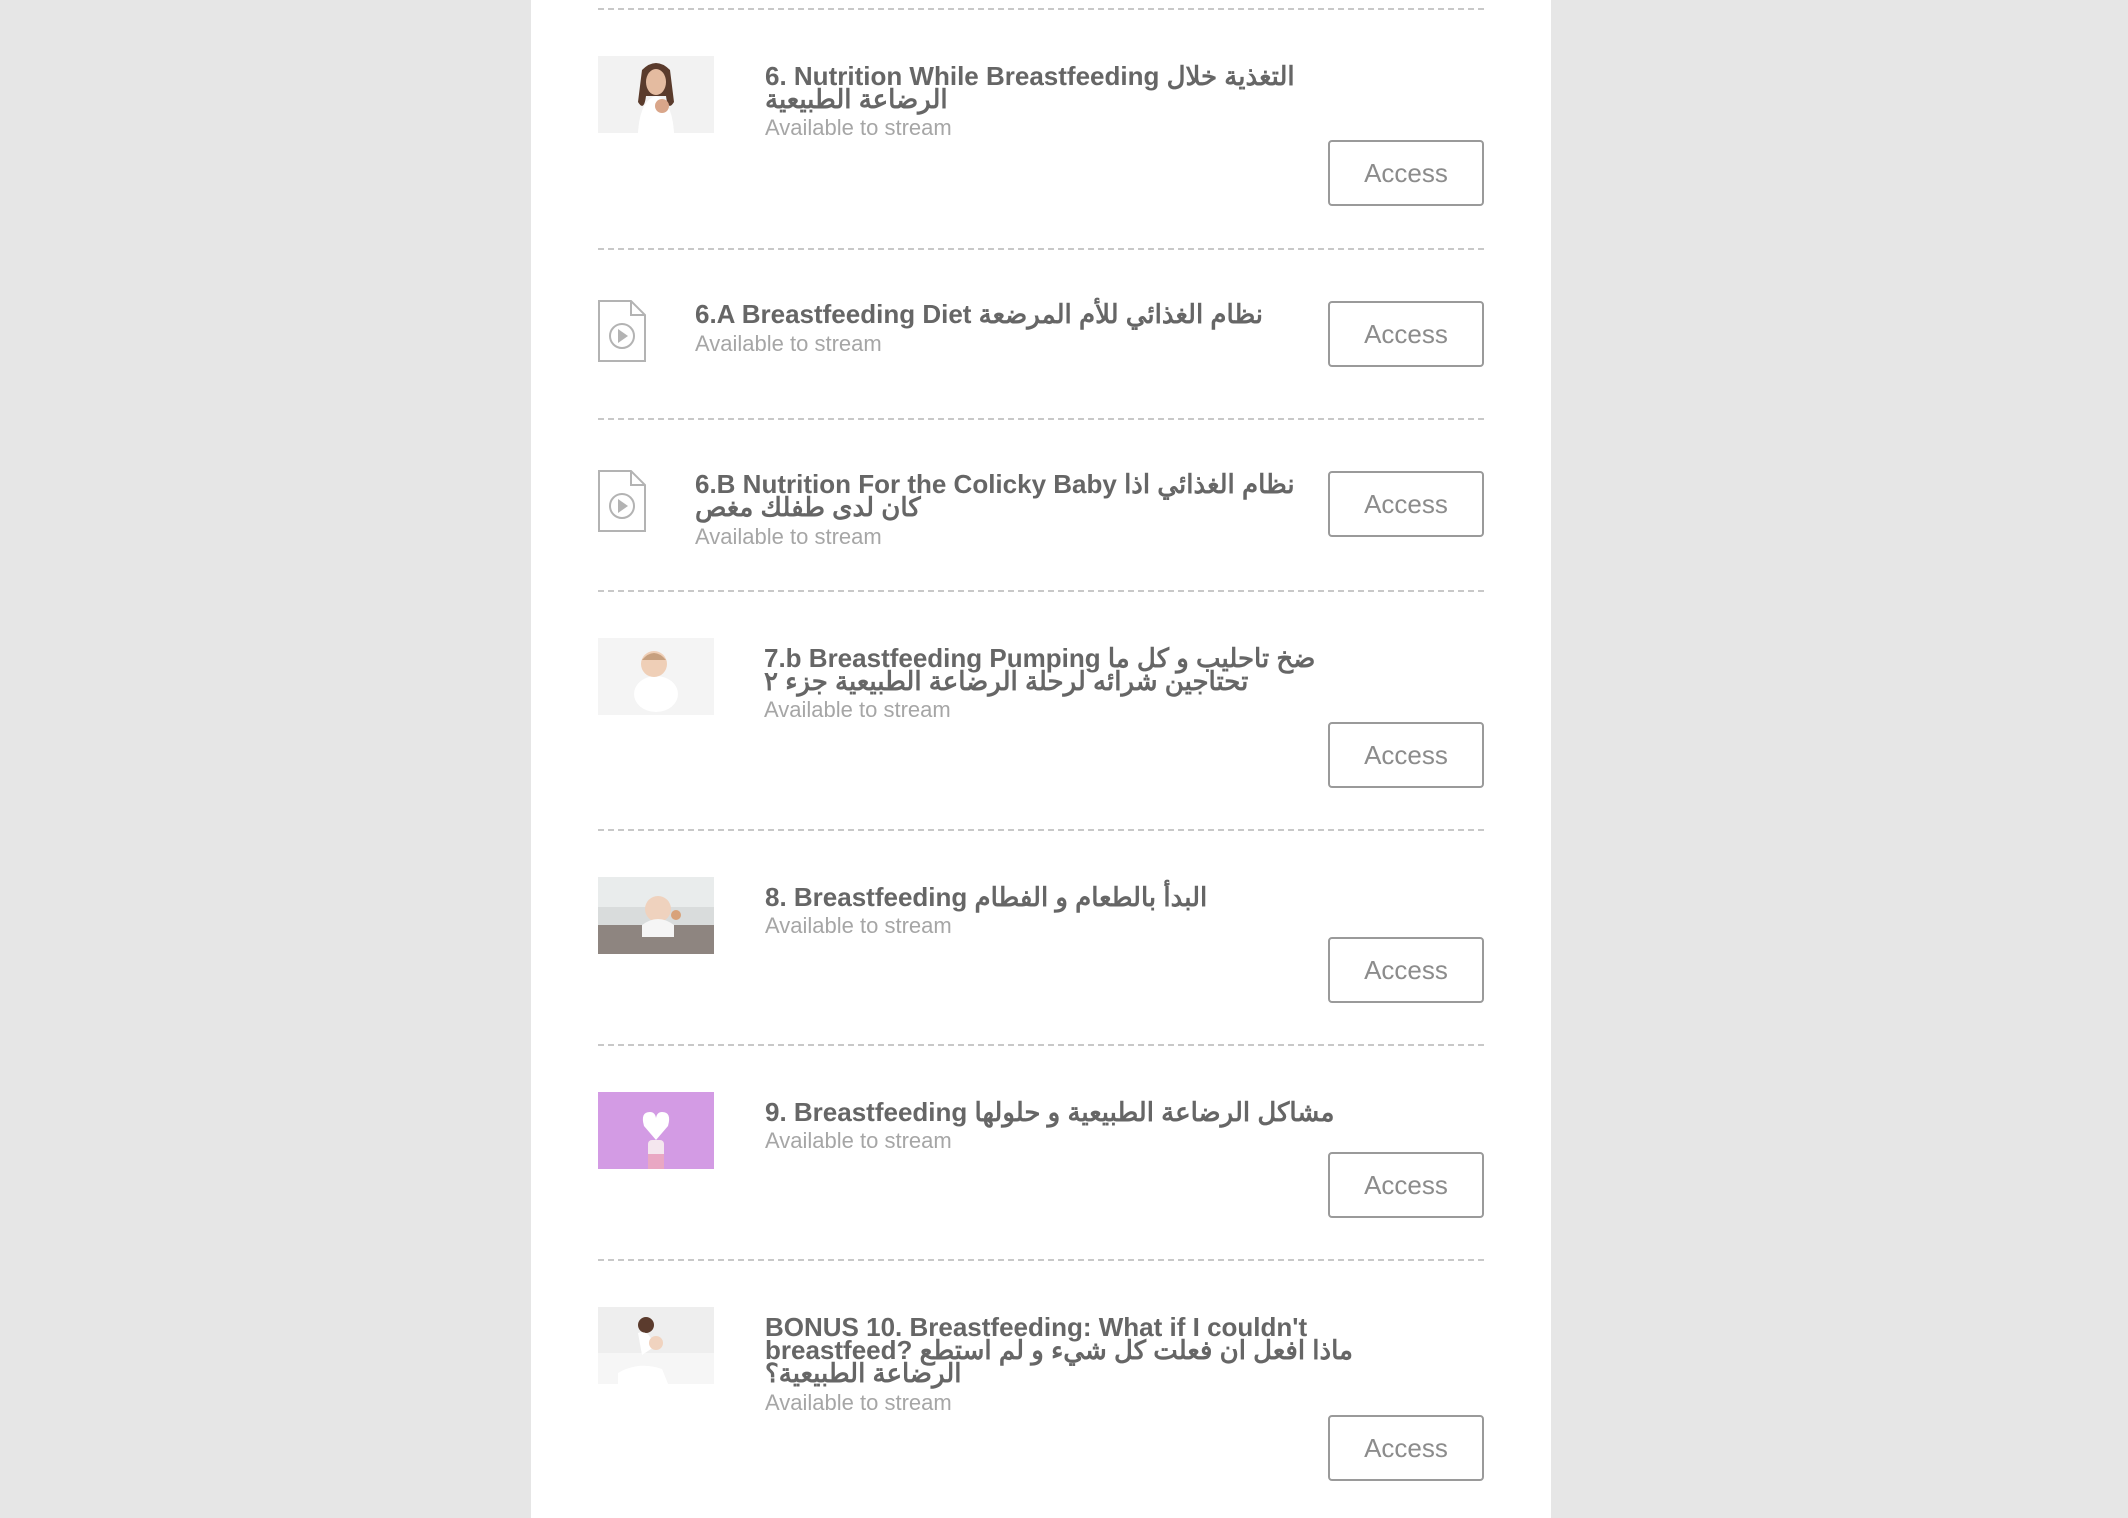 The height and width of the screenshot is (1518, 2128). What do you see at coordinates (1070, 897) in the screenshot?
I see `lesson-title: 8. Breastfeeding البدأ بالطعام و الفطام` at bounding box center [1070, 897].